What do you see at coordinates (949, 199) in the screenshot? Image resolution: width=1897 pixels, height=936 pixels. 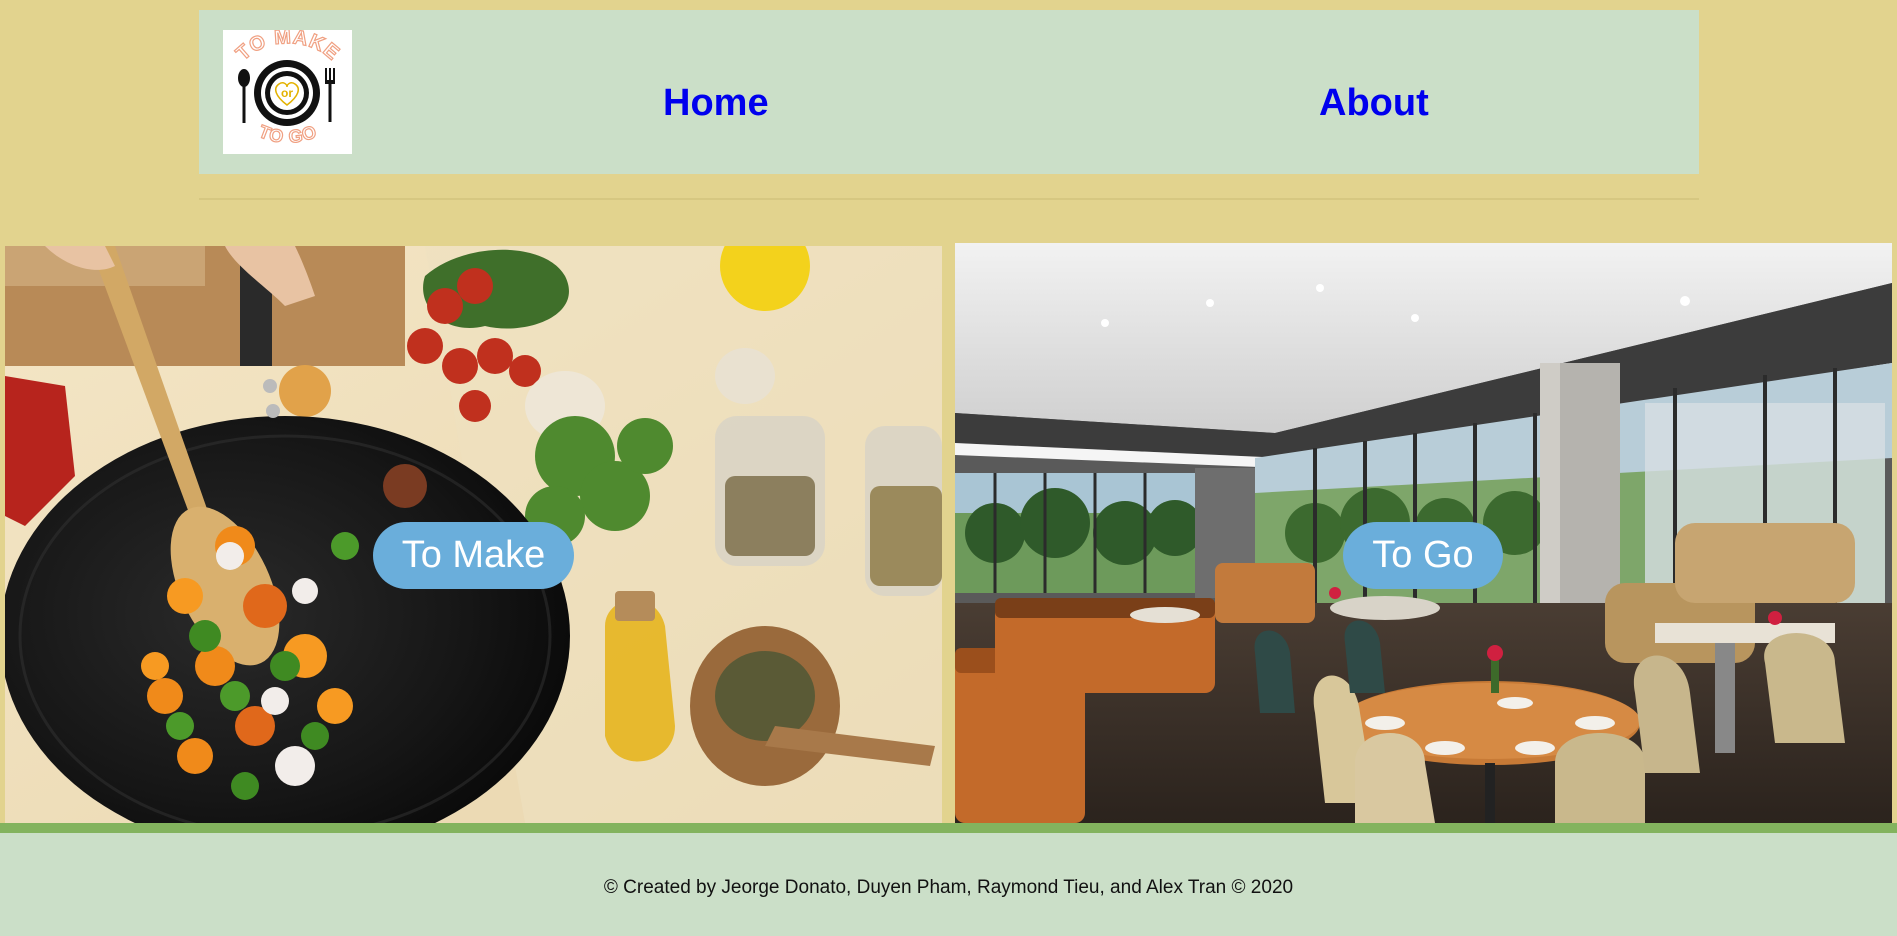 I see `header-divider` at bounding box center [949, 199].